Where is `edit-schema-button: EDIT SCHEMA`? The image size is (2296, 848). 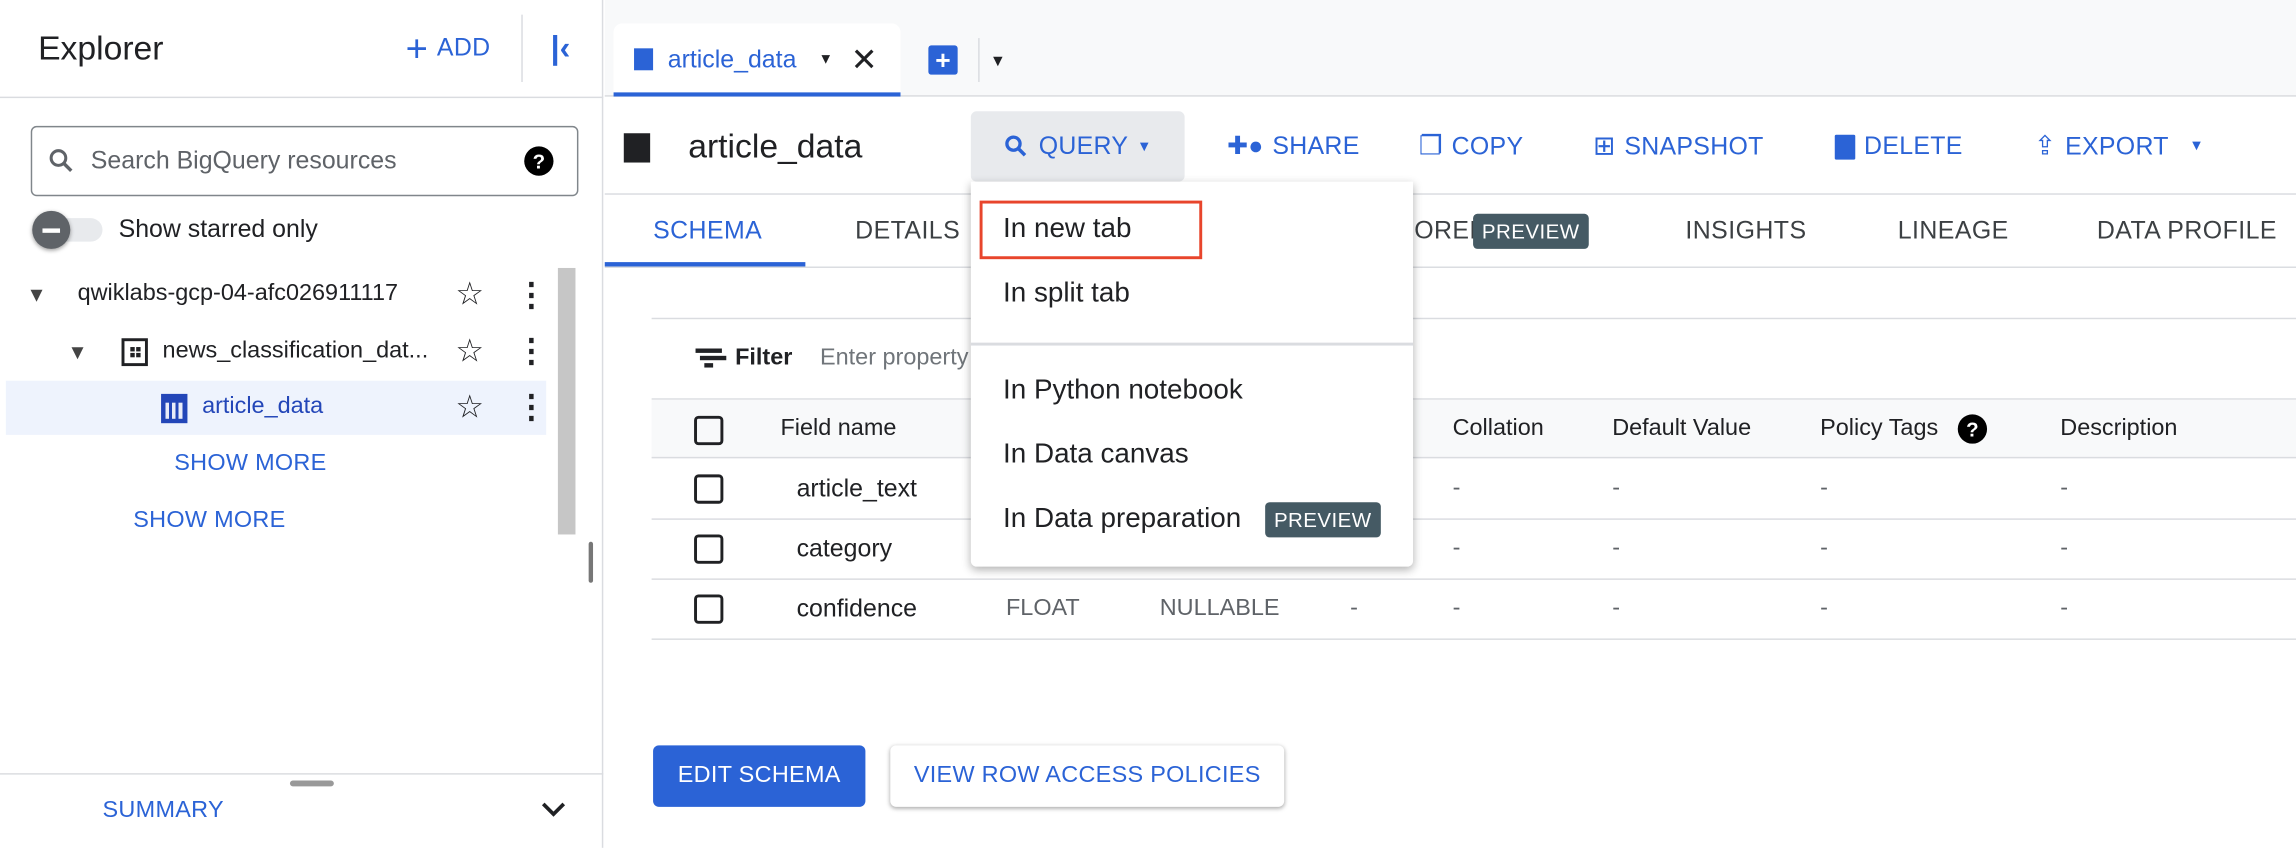
edit-schema-button: EDIT SCHEMA is located at coordinates (759, 776).